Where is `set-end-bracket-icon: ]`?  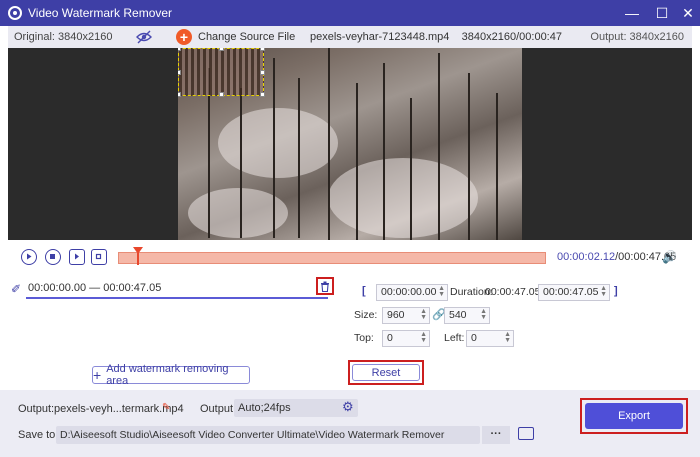 set-end-bracket-icon: ] is located at coordinates (616, 291).